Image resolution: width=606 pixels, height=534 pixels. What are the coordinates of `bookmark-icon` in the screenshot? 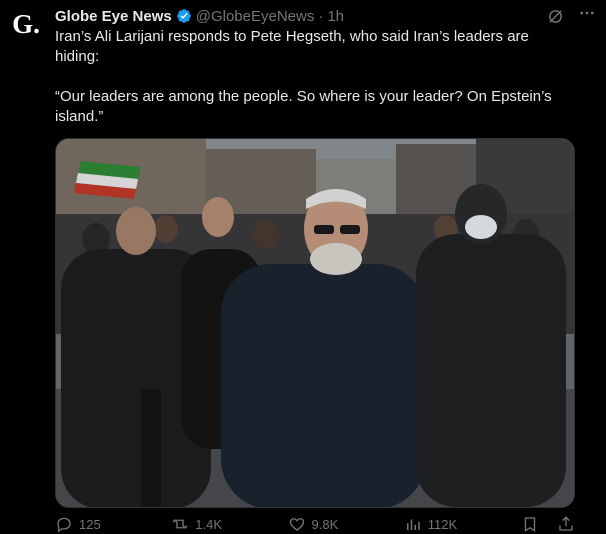 It's located at (530, 525).